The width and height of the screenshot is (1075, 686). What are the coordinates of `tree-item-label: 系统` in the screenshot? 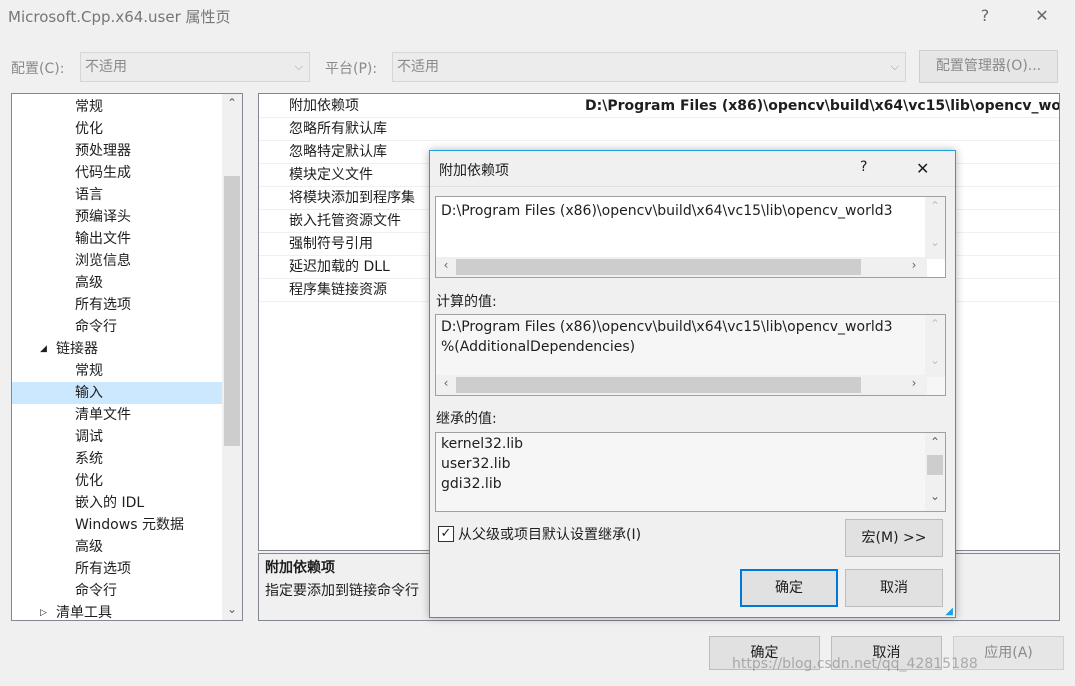 It's located at (89, 459).